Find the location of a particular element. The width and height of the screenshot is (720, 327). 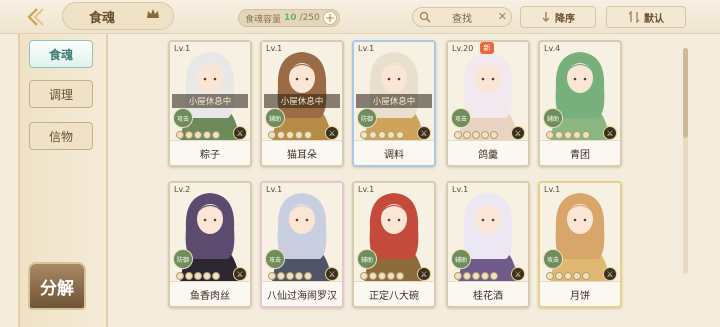

capacity-label: 食魂容量 is located at coordinates (263, 19).